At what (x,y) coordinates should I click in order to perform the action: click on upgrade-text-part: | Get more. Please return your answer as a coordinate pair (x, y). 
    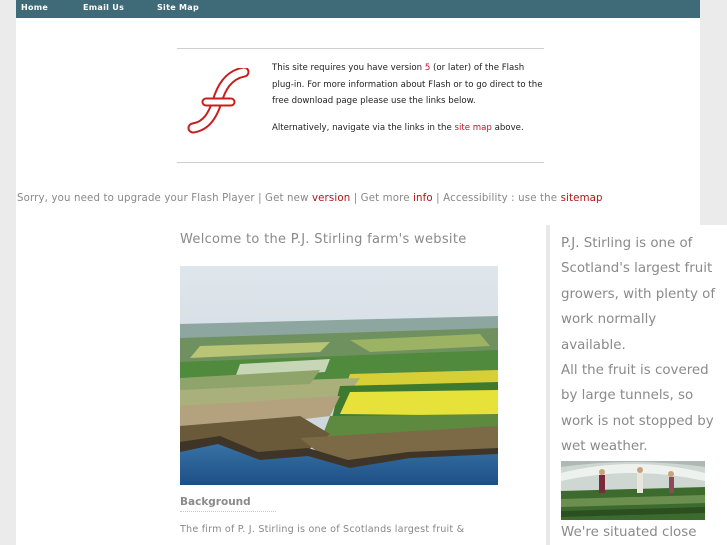
    Looking at the image, I should click on (382, 198).